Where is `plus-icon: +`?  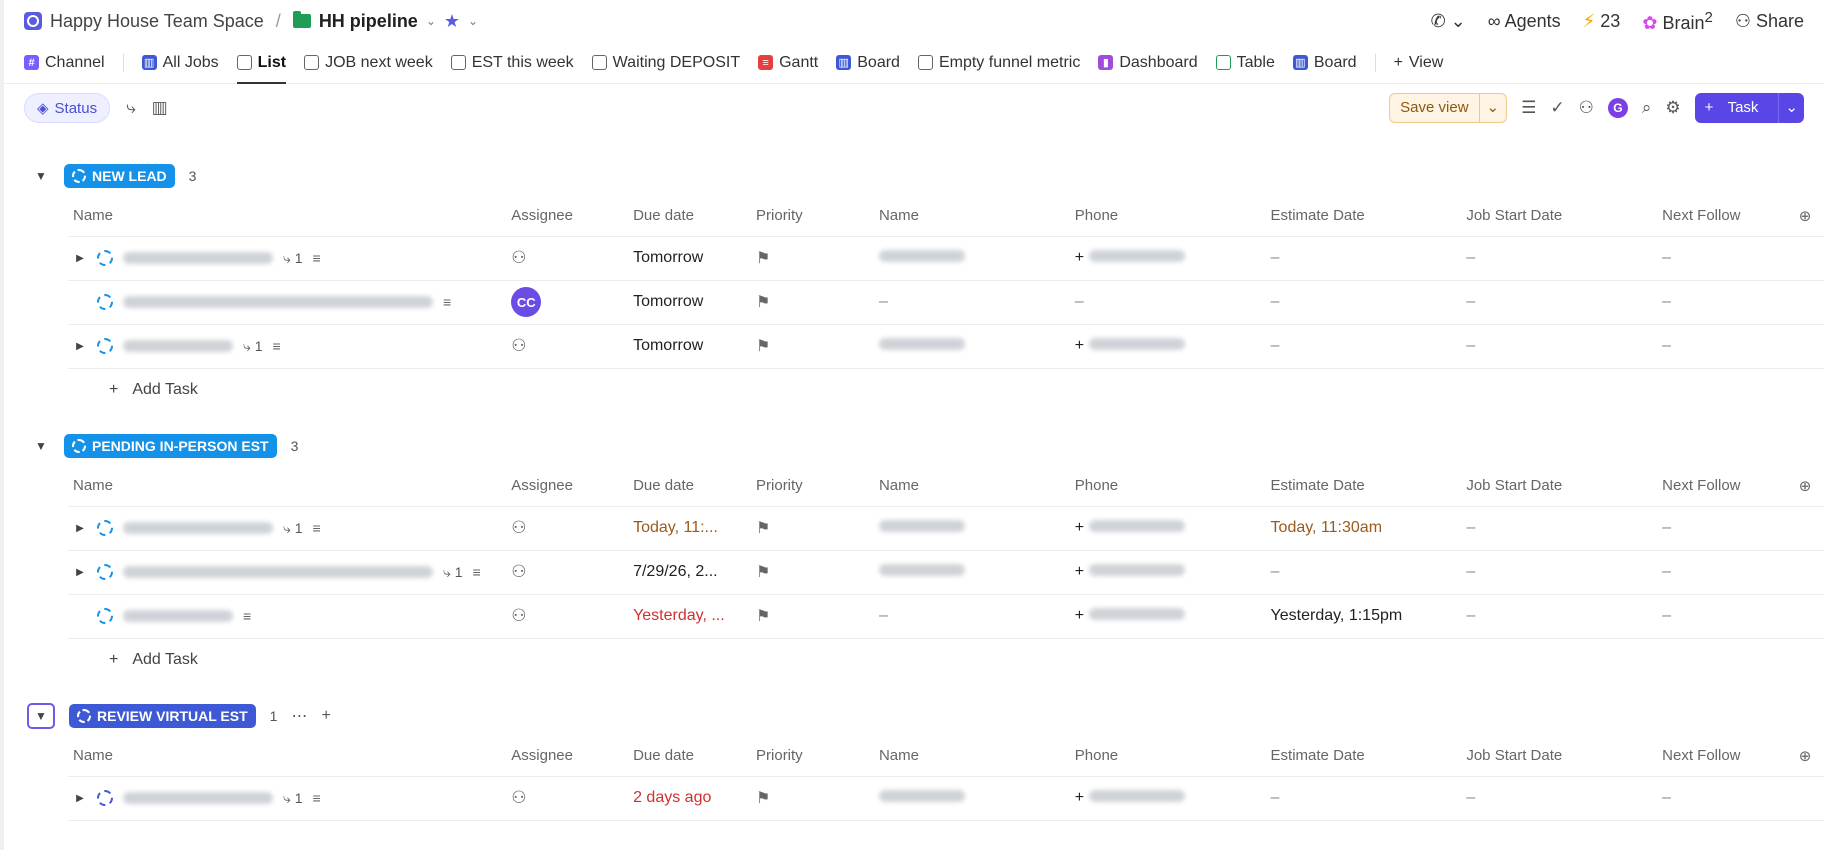
plus-icon: + is located at coordinates (325, 716).